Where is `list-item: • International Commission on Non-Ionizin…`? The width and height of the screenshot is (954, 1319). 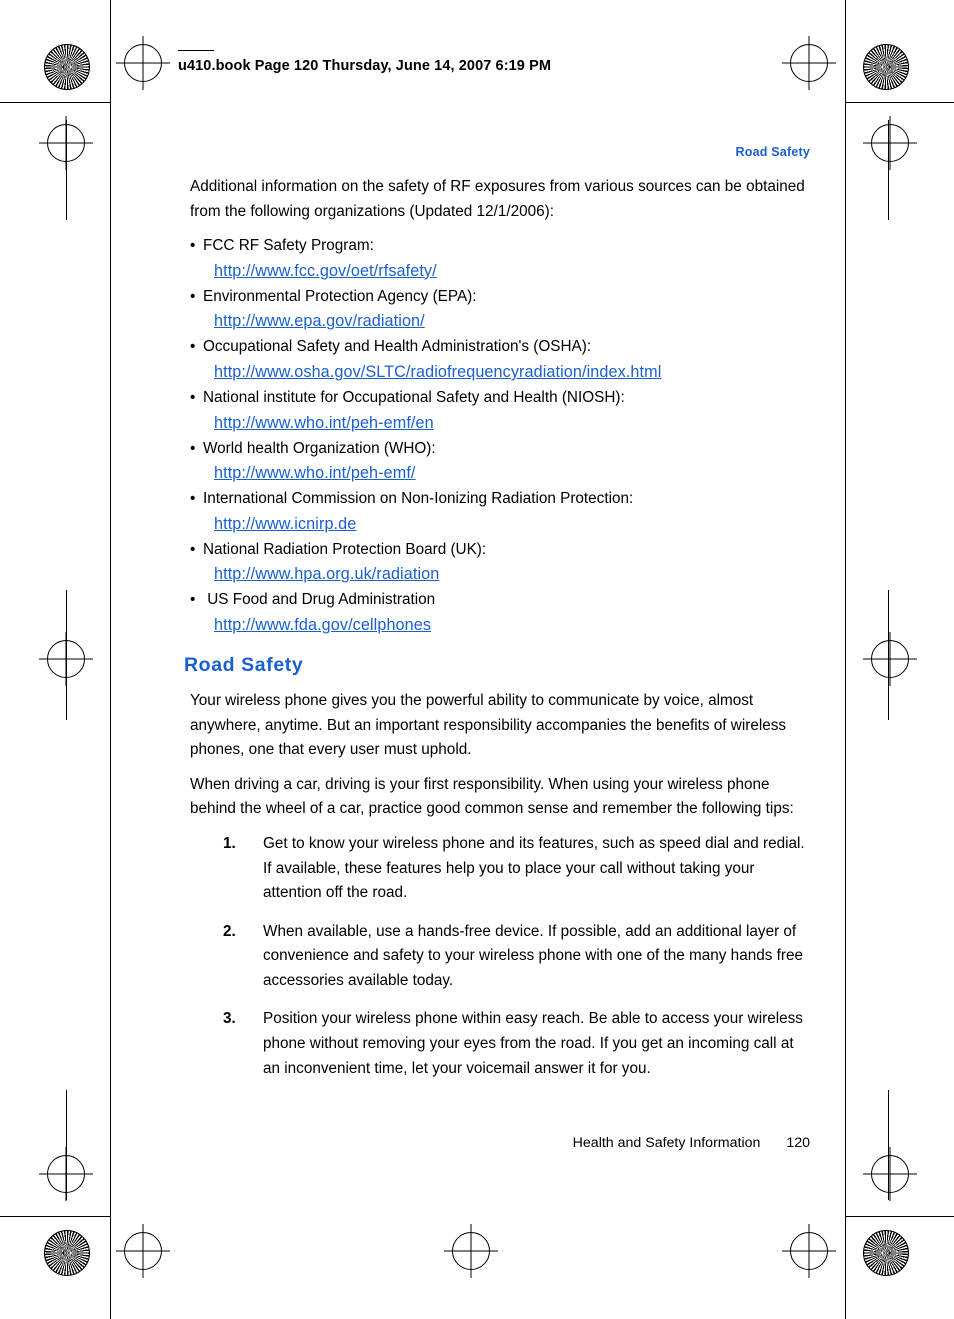 list-item: • International Commission on Non-Ionizin… is located at coordinates (500, 512).